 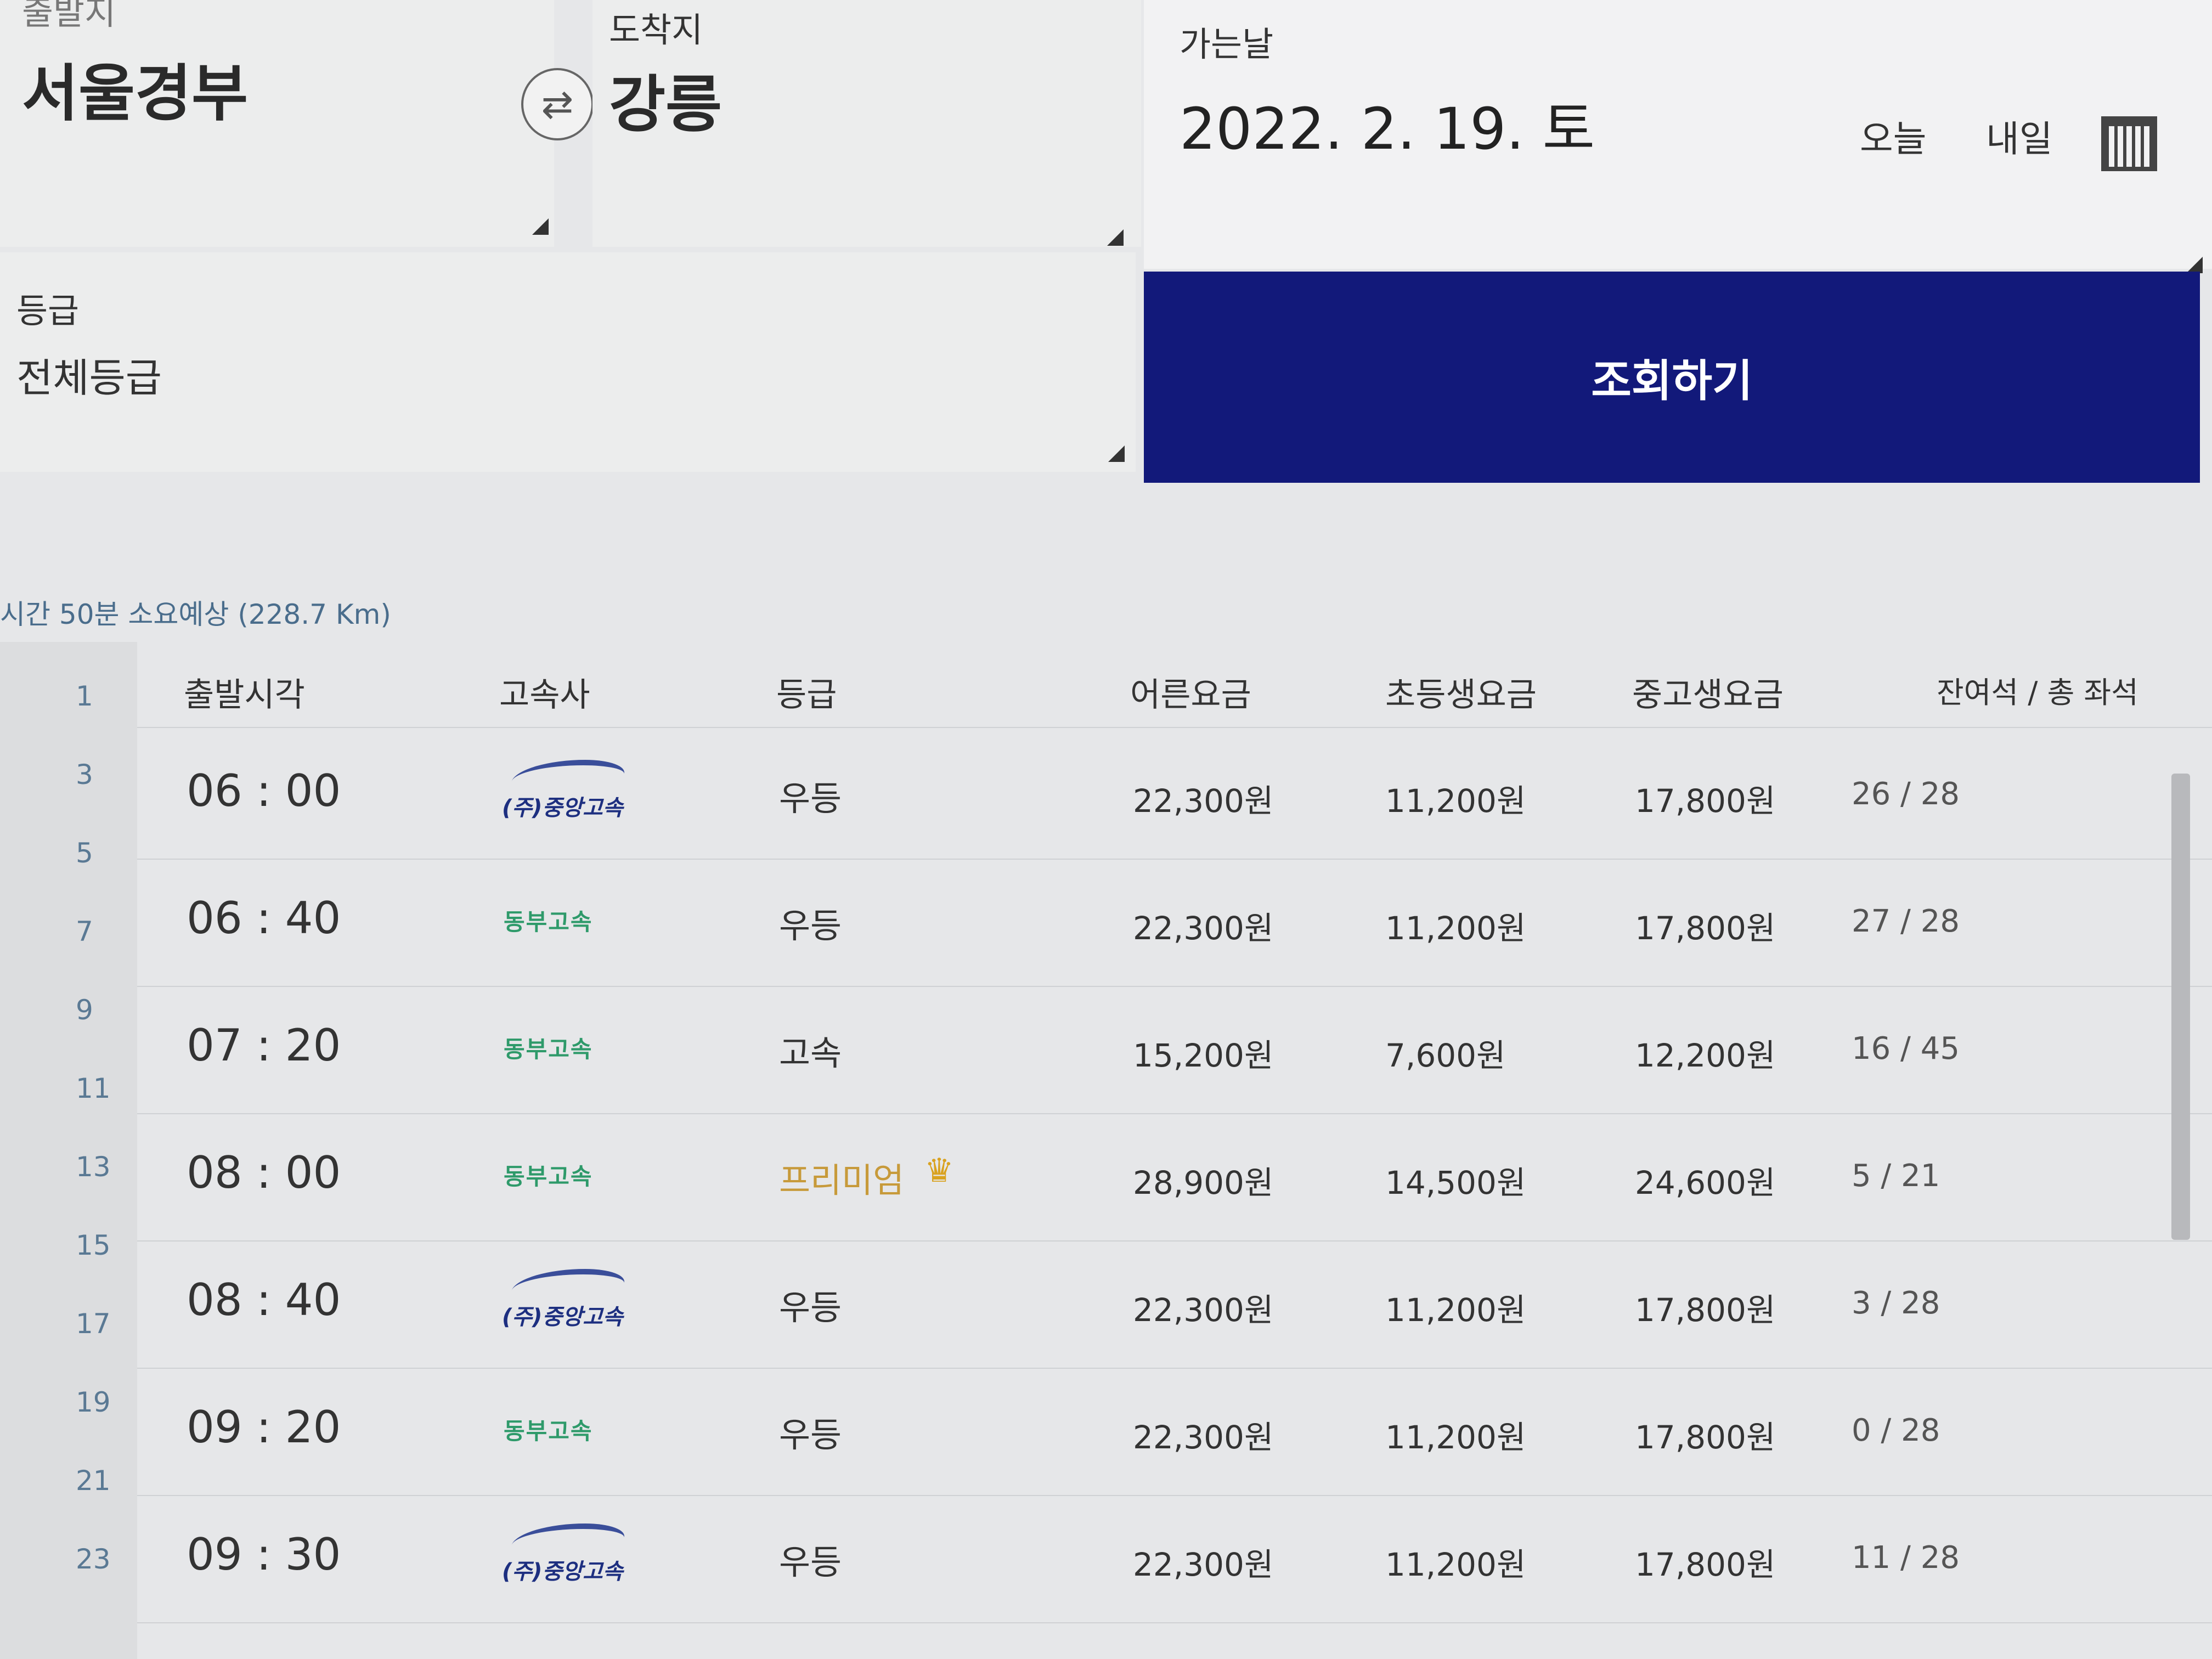 What do you see at coordinates (84, 853) in the screenshot?
I see `line-number: 5` at bounding box center [84, 853].